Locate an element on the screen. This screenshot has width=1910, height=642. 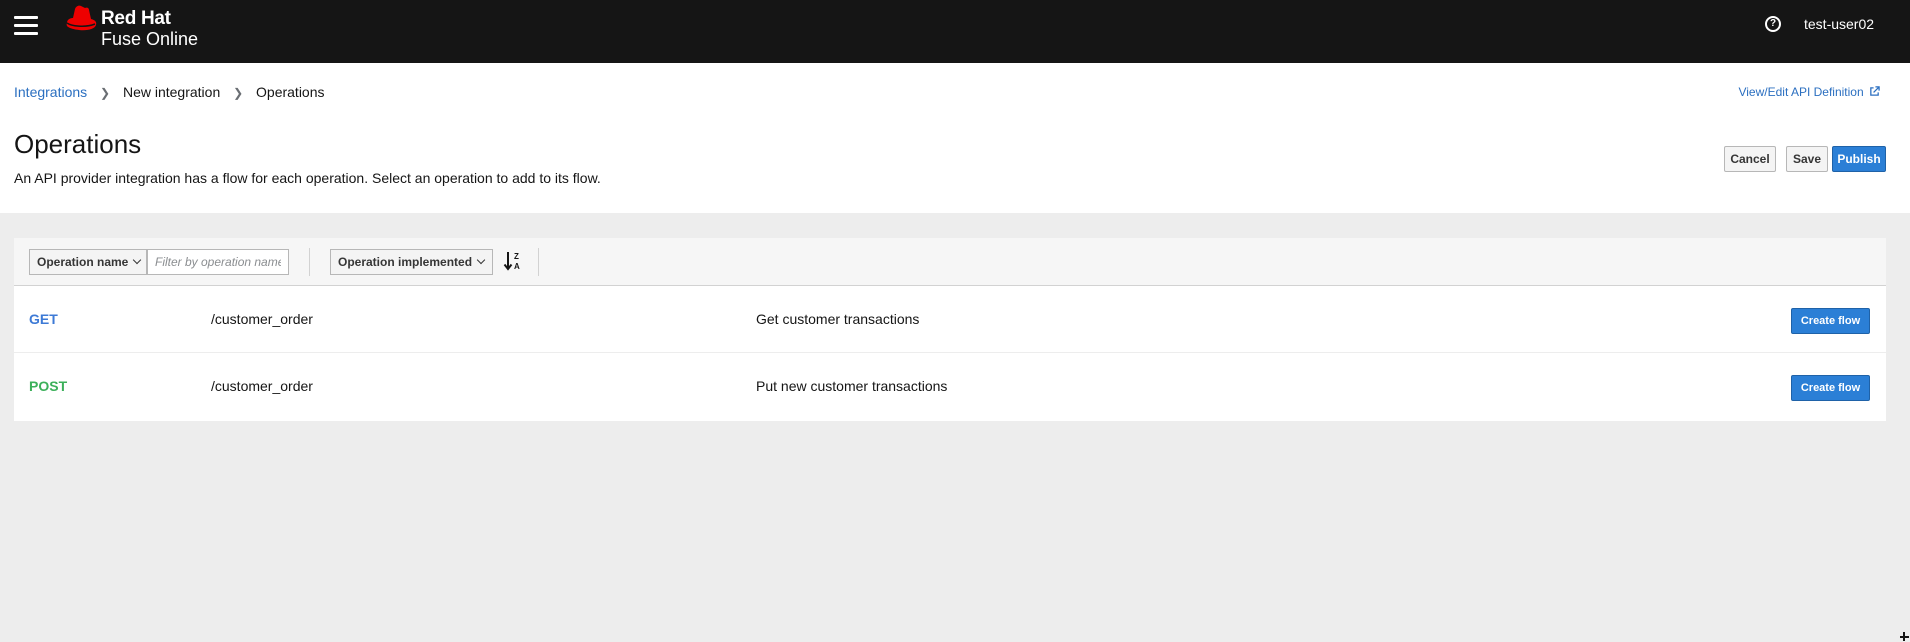
sort-field-dropdown: Operation implemented is located at coordinates (411, 262).